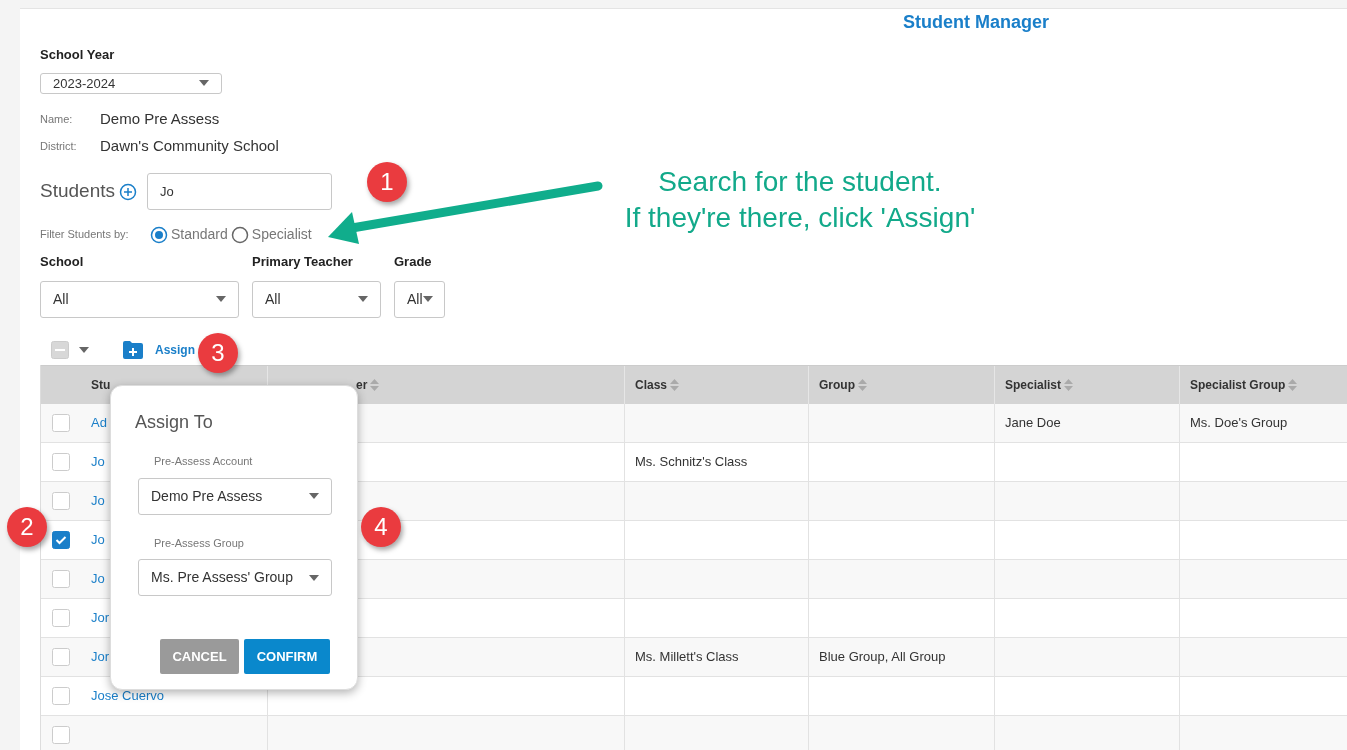 The width and height of the screenshot is (1347, 750). What do you see at coordinates (160, 119) in the screenshot?
I see `info-value: Demo Pre Assess` at bounding box center [160, 119].